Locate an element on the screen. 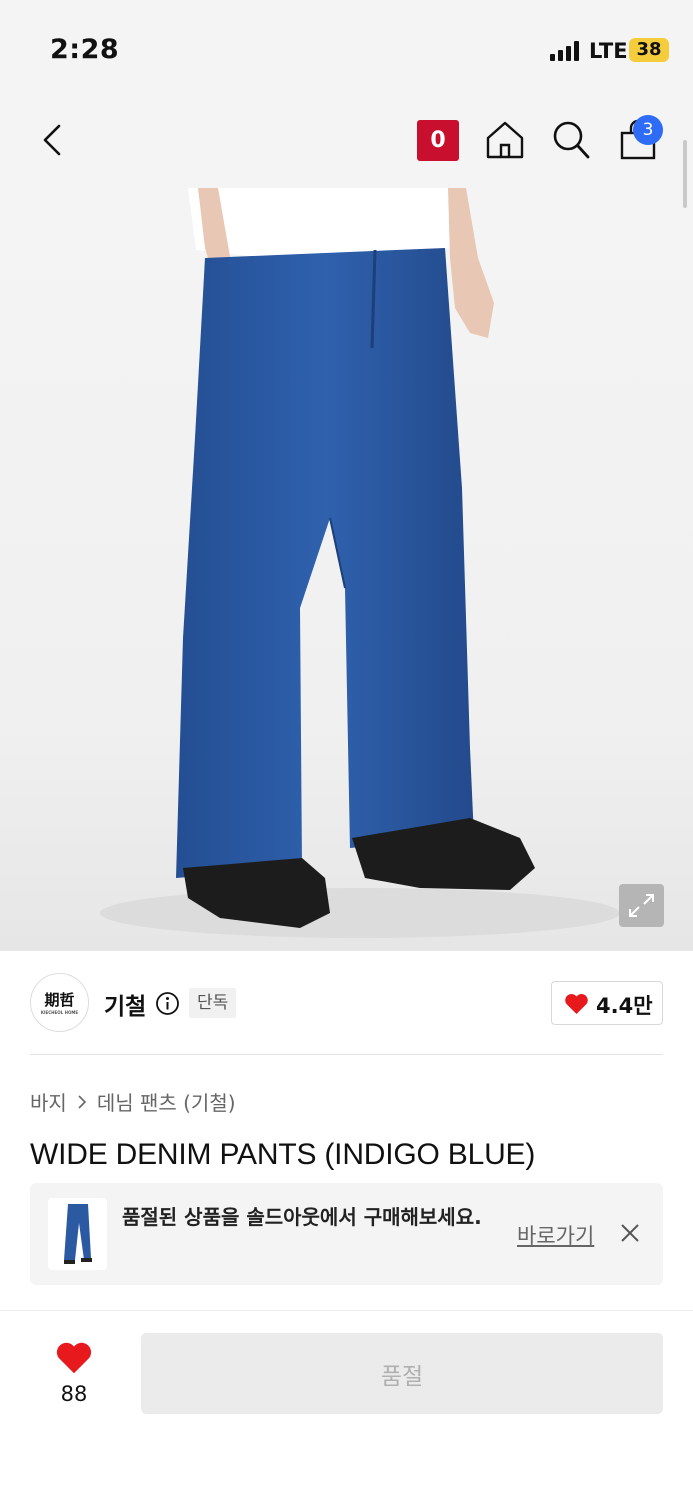 The height and width of the screenshot is (1500, 693). close-icon is located at coordinates (630, 1233).